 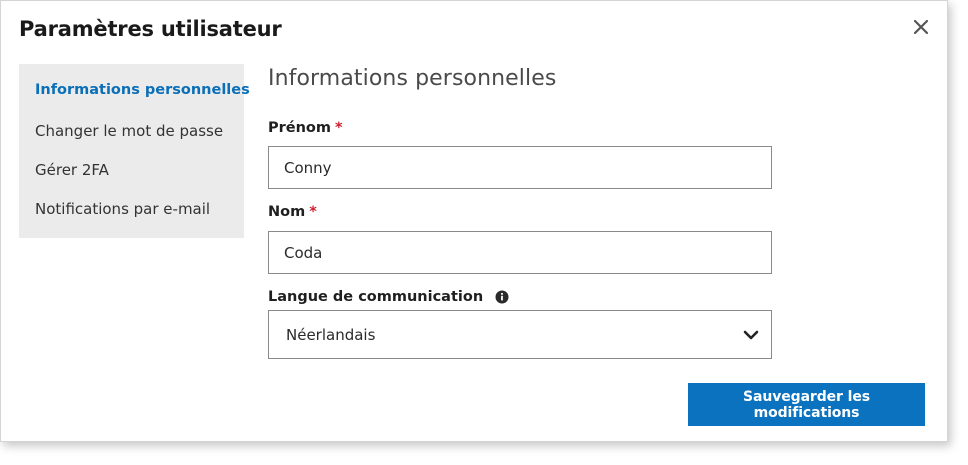 I want to click on last-name-label-text: Nom, so click(x=287, y=212).